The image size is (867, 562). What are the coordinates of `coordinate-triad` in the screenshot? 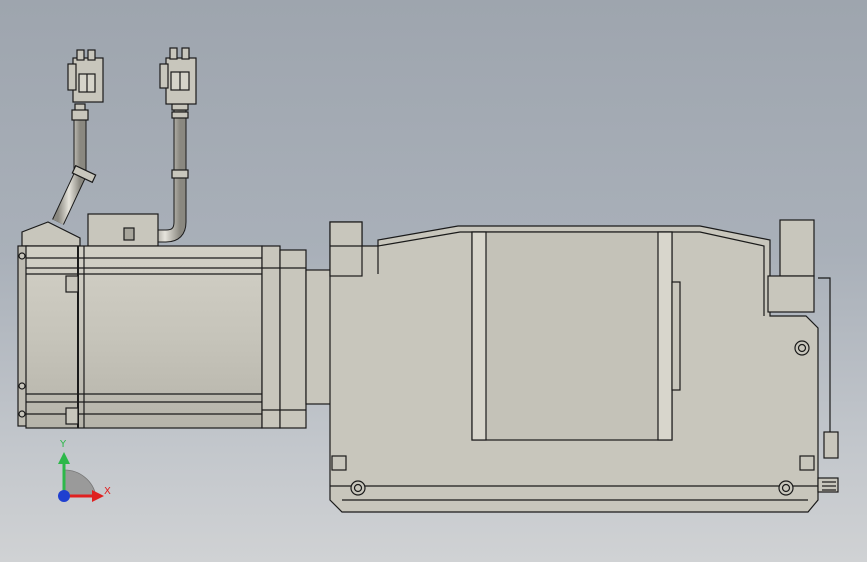 It's located at (81, 477).